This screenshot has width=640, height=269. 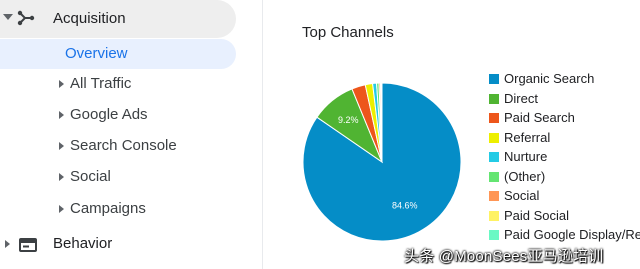 What do you see at coordinates (108, 208) in the screenshot?
I see `sidebar-item-label: Campaigns` at bounding box center [108, 208].